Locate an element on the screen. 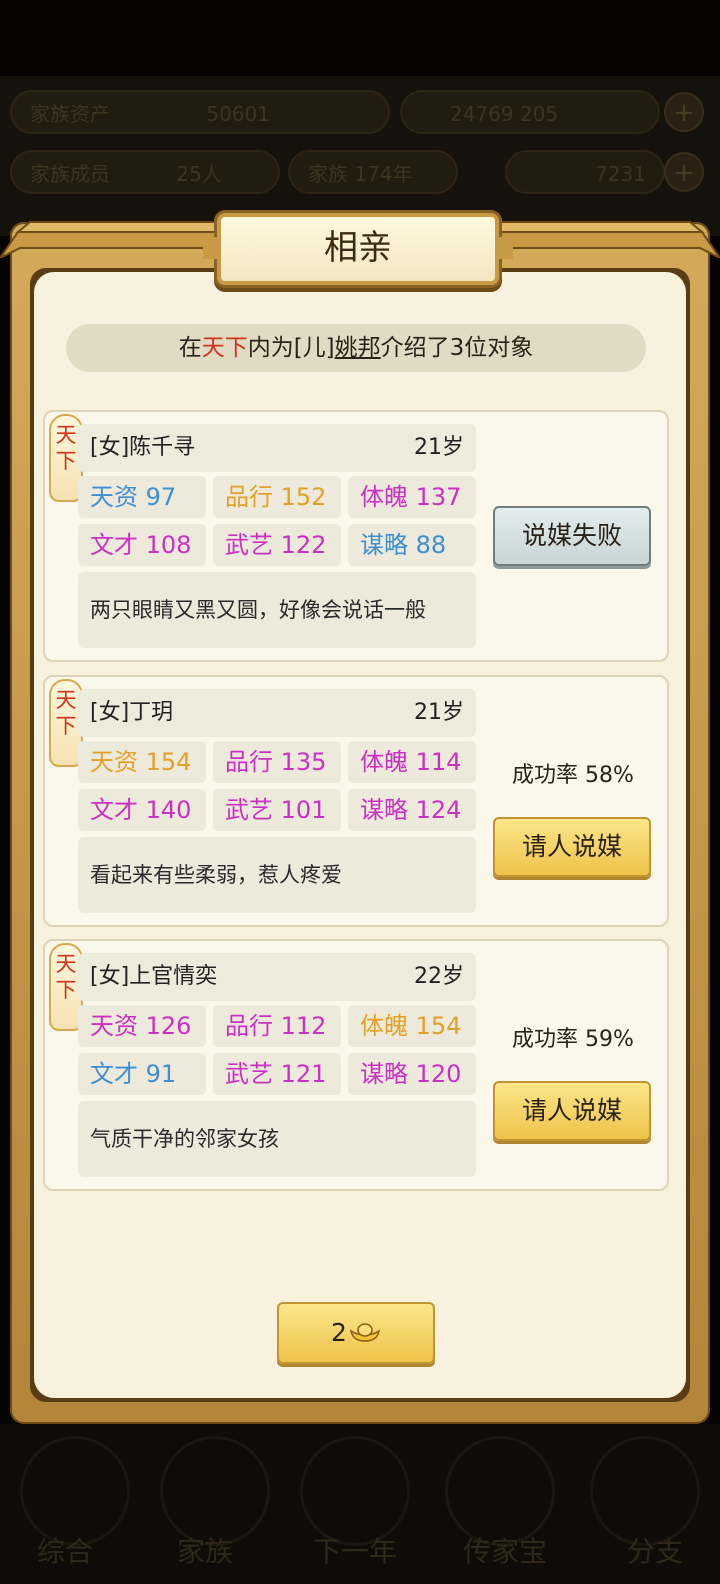 The image size is (720, 1584). hud-assets: 家族资产 50601 is located at coordinates (200, 112).